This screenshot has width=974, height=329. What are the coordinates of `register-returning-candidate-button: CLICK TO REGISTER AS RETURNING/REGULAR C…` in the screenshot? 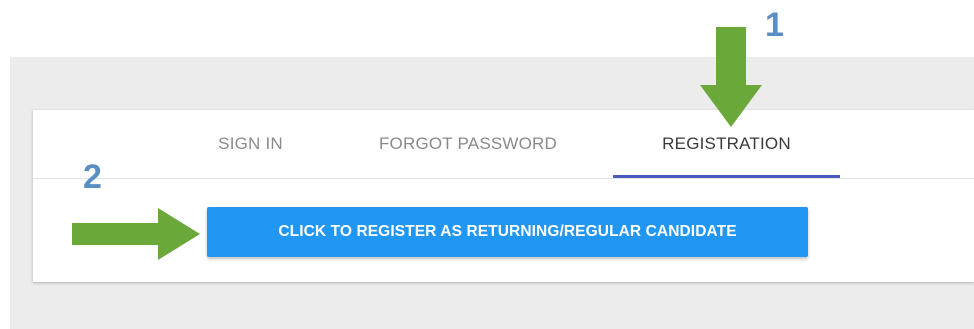 It's located at (507, 232).